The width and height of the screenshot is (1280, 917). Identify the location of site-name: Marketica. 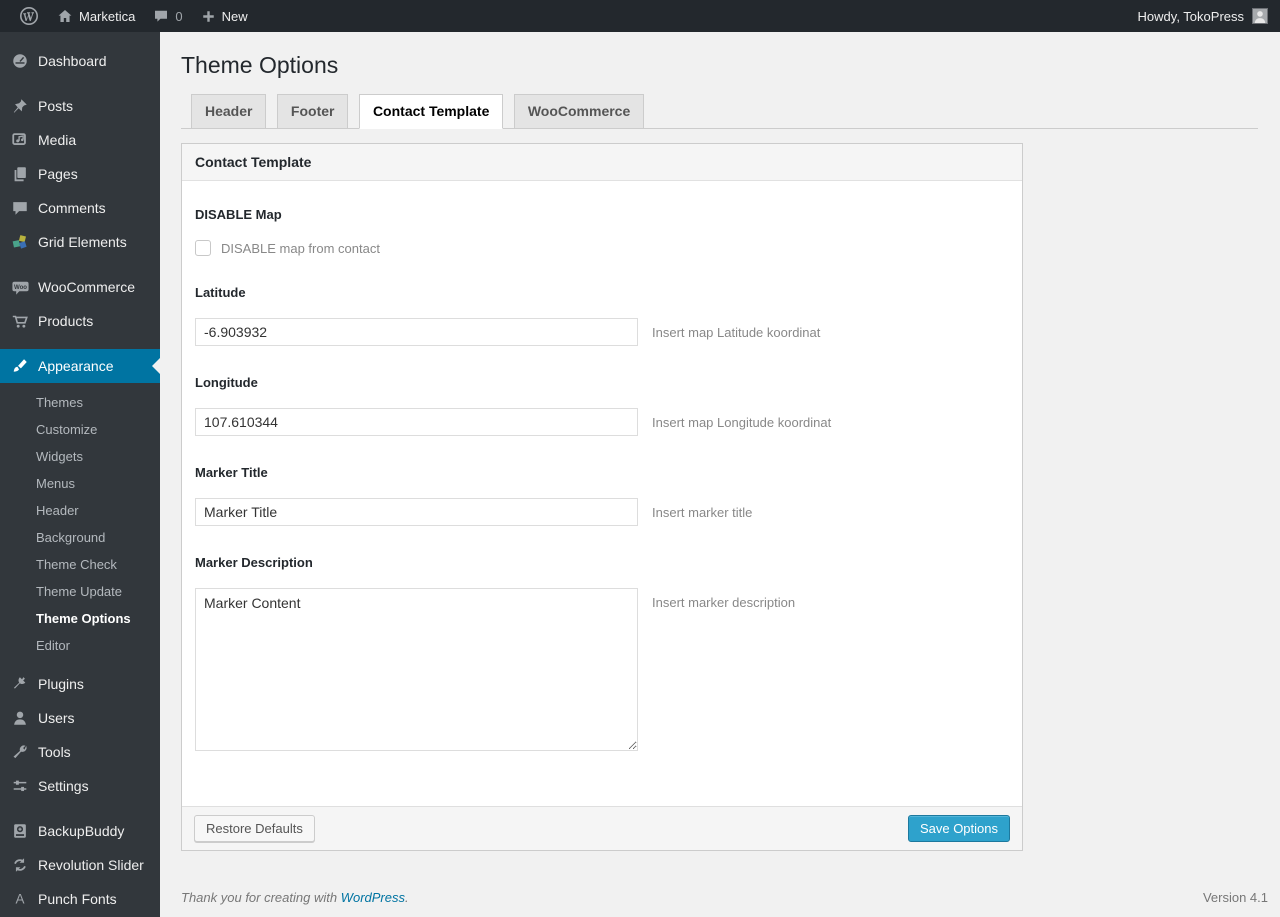
(107, 16).